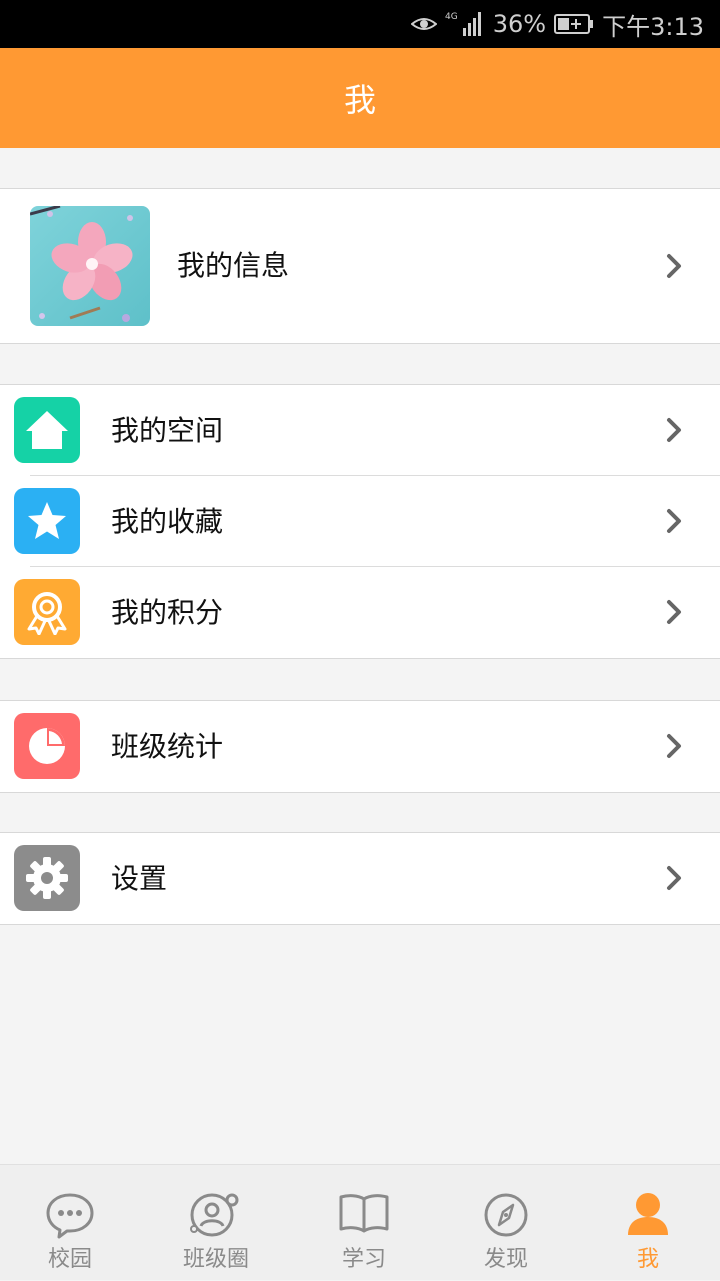  What do you see at coordinates (233, 265) in the screenshot?
I see `profile-label: 我的信息` at bounding box center [233, 265].